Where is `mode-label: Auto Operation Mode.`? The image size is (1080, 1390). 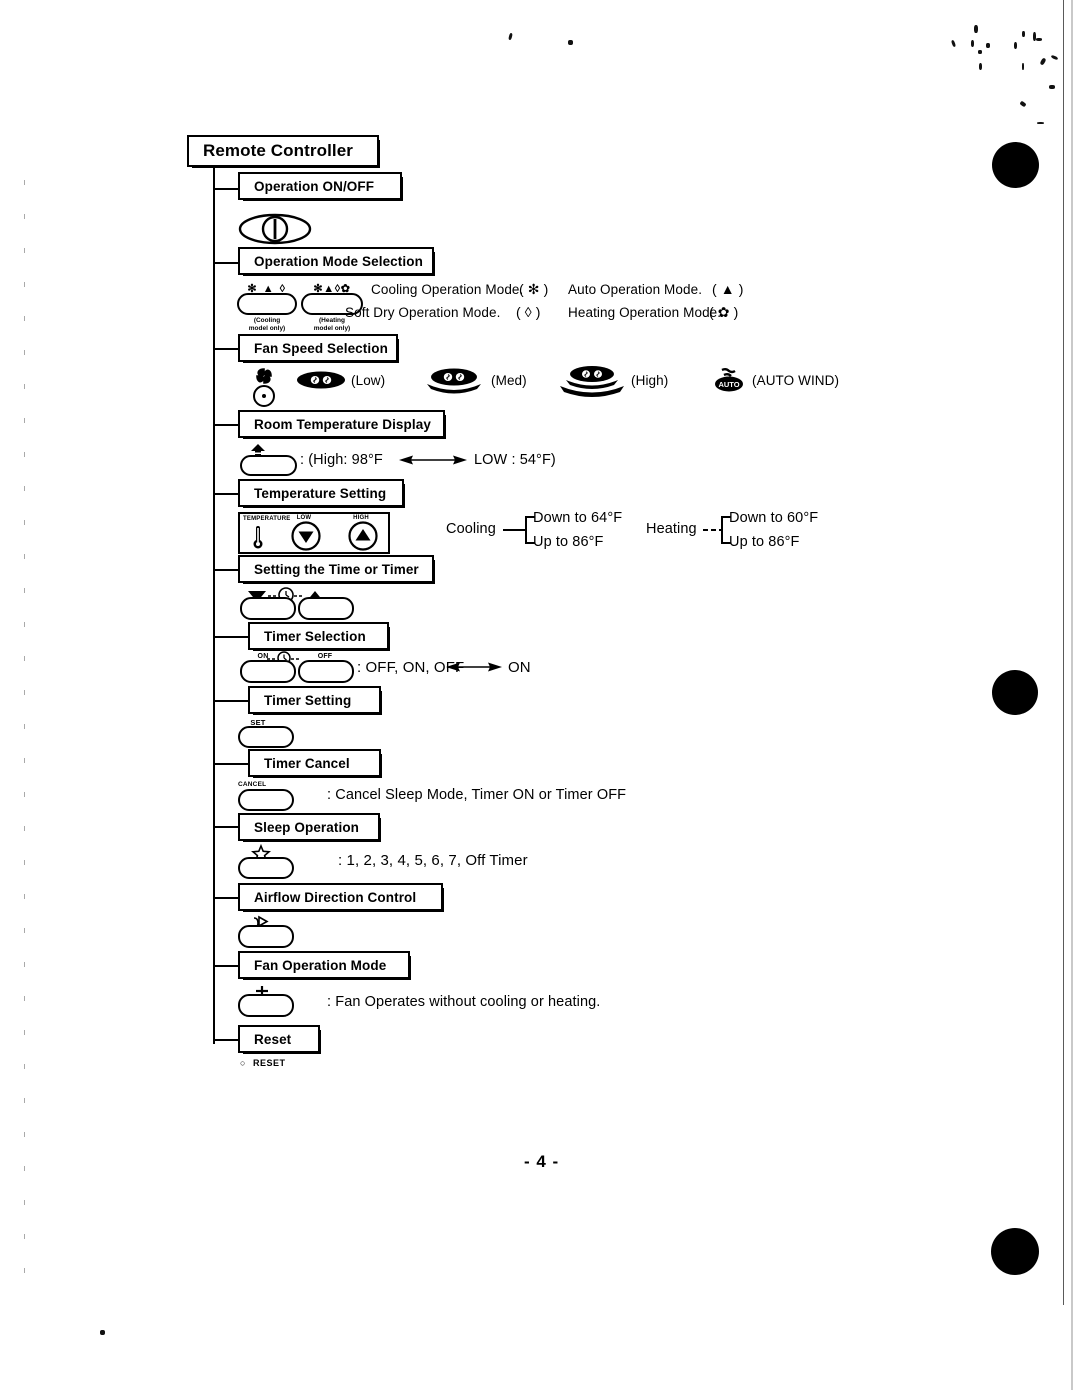
mode-label: Auto Operation Mode. is located at coordinates (635, 289).